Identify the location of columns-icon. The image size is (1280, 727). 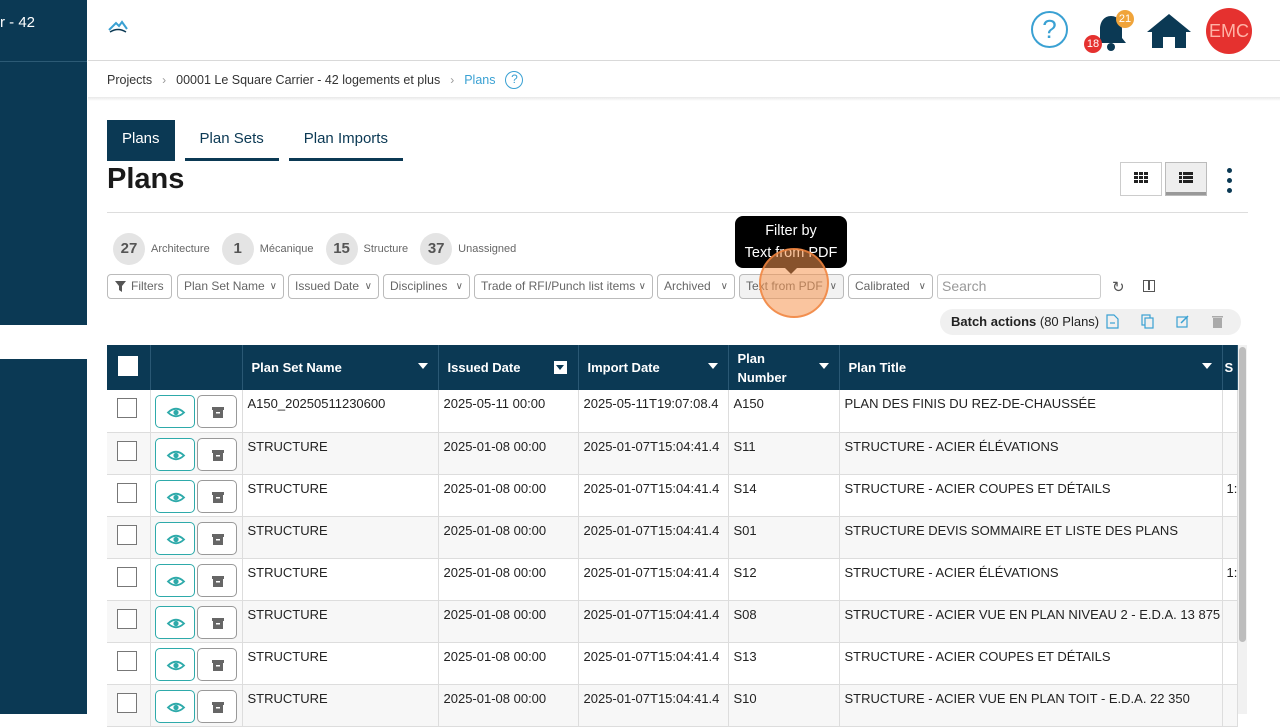
(1149, 286).